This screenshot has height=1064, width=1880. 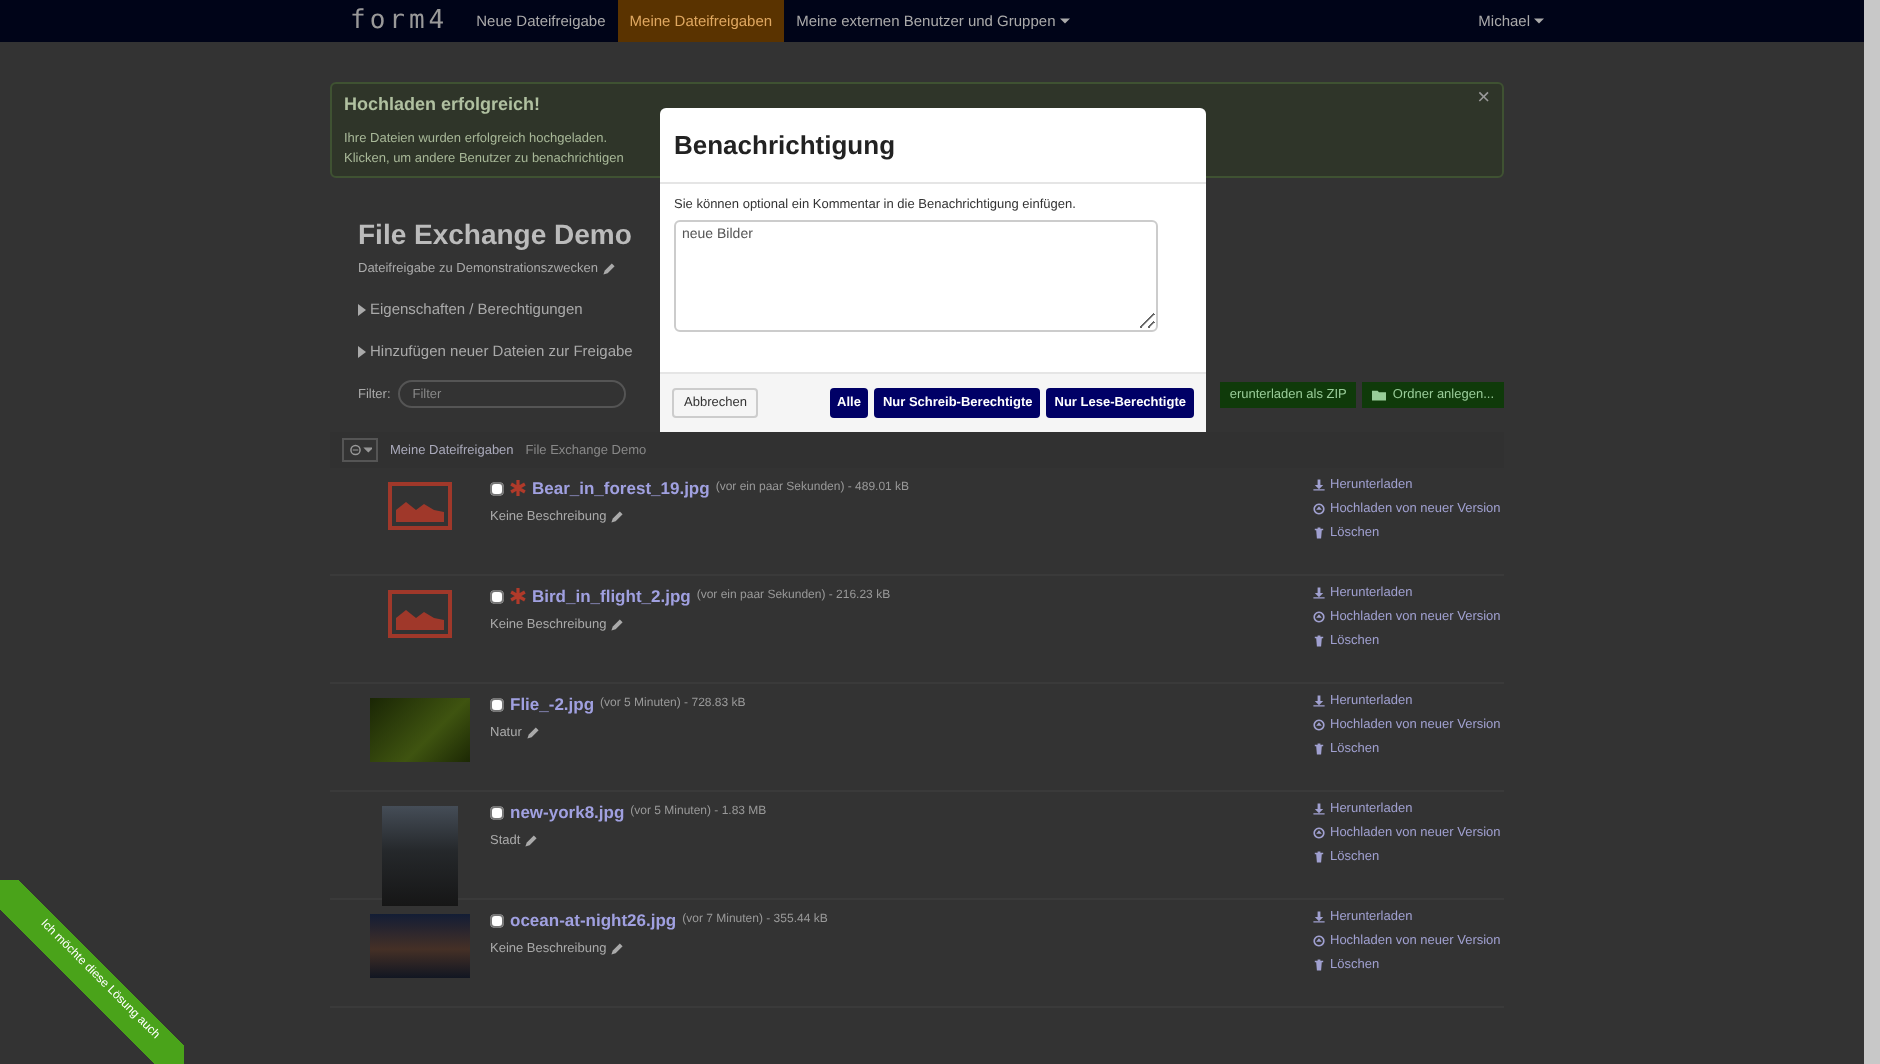 I want to click on dialog-title: Benachrichtigung, so click(x=785, y=145).